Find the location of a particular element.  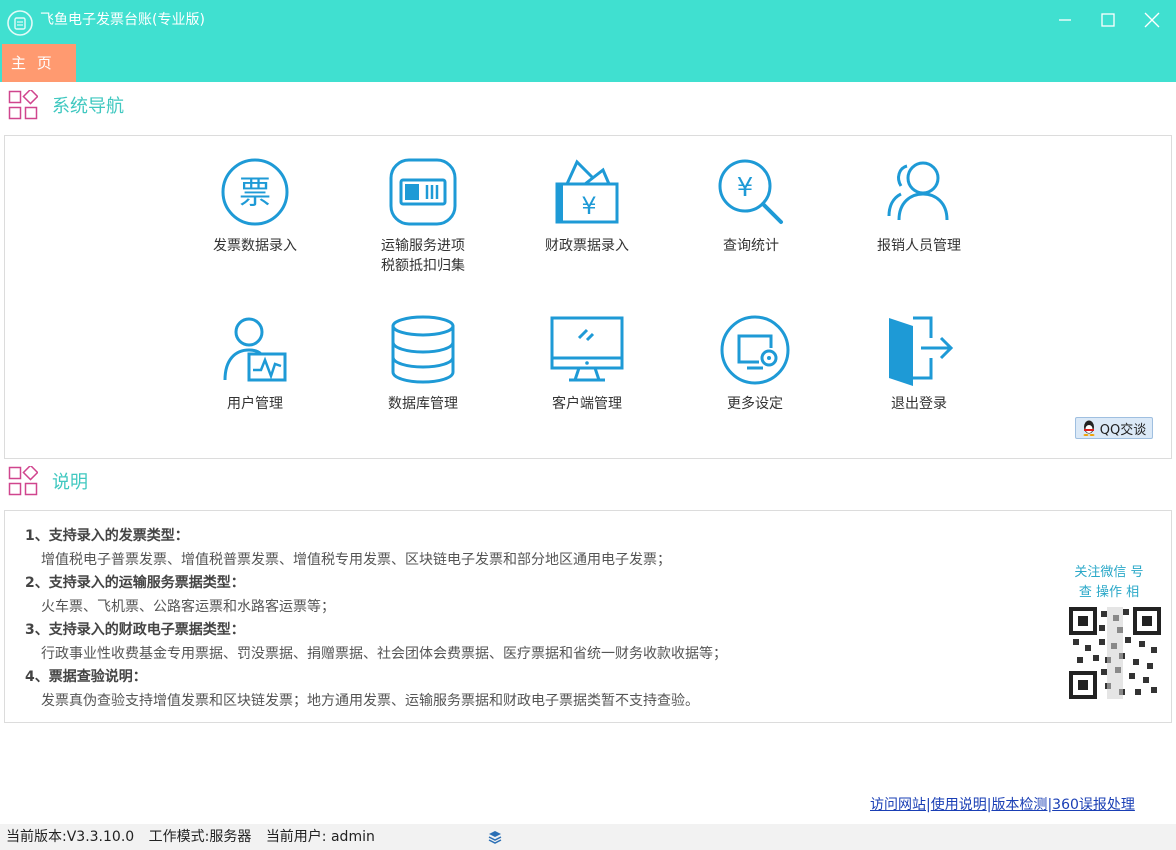

minimize-icon is located at coordinates (1065, 20).